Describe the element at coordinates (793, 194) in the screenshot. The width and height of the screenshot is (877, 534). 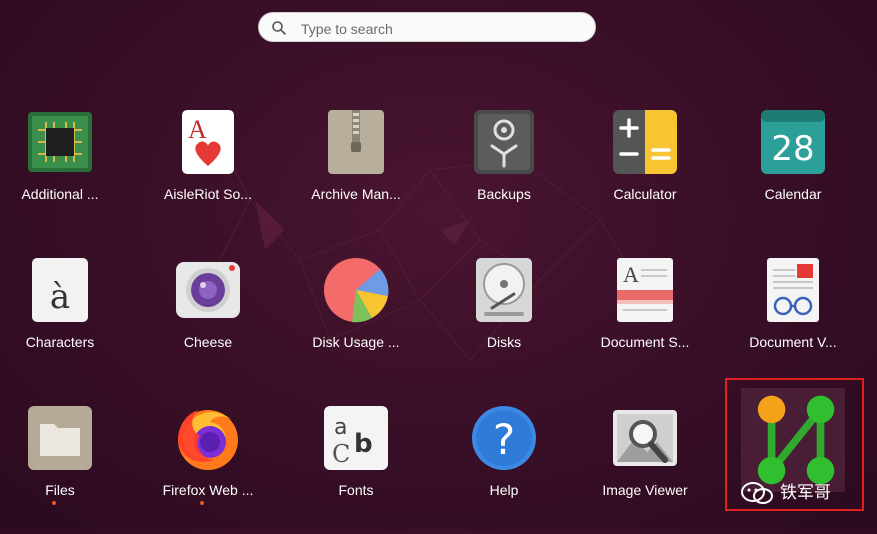
I see `app-label: Calendar` at that location.